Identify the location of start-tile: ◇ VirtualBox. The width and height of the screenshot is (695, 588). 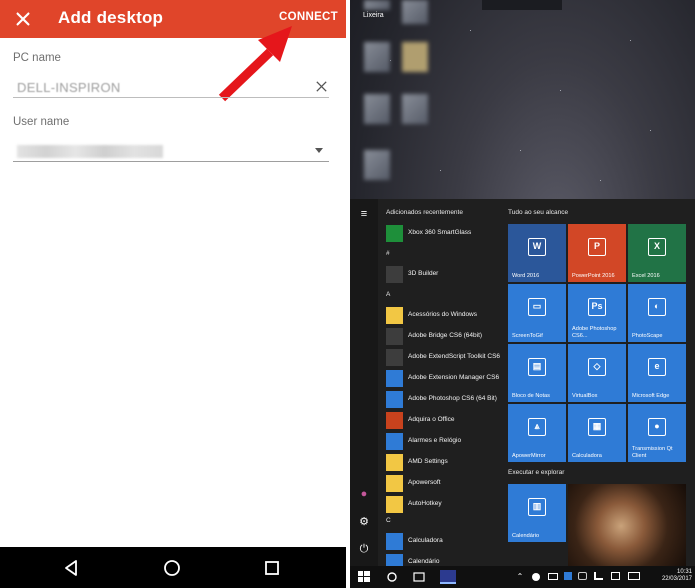
(597, 373).